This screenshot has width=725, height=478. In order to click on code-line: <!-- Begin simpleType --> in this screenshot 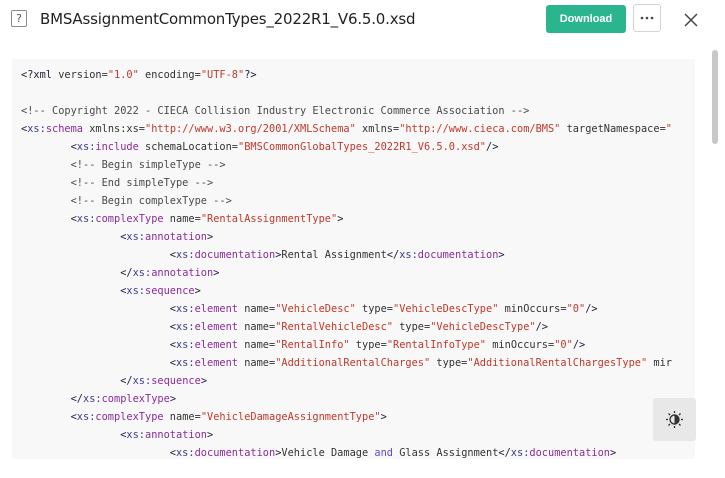, I will do `click(346, 165)`.